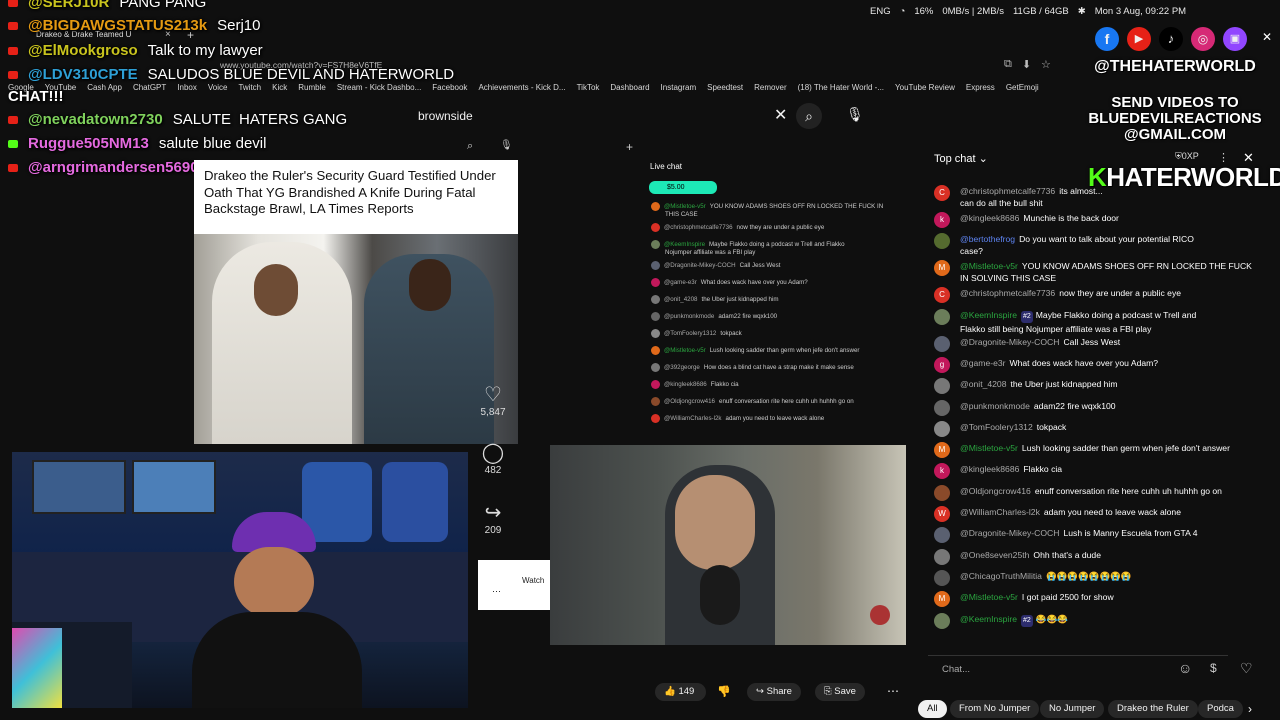  Describe the element at coordinates (809, 116) in the screenshot. I see `search-icon: ⌕` at that location.